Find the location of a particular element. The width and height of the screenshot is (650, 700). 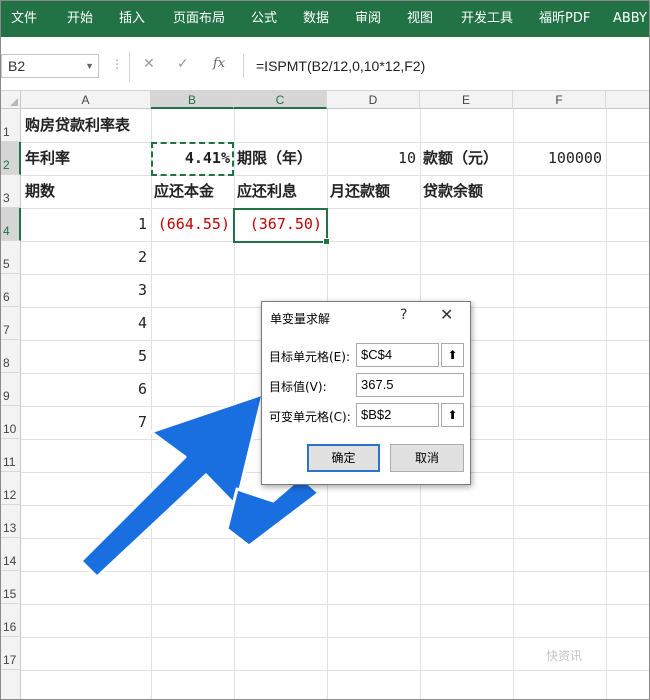

tab-insert: 插入 is located at coordinates (132, 19).